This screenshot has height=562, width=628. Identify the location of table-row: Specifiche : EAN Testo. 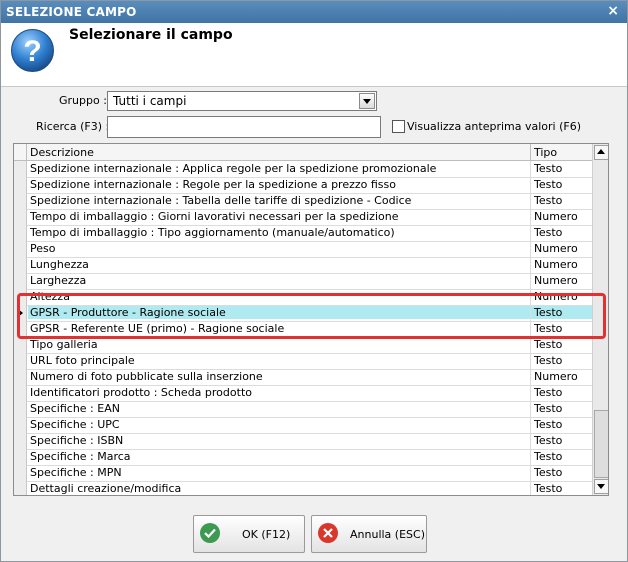
(311, 409).